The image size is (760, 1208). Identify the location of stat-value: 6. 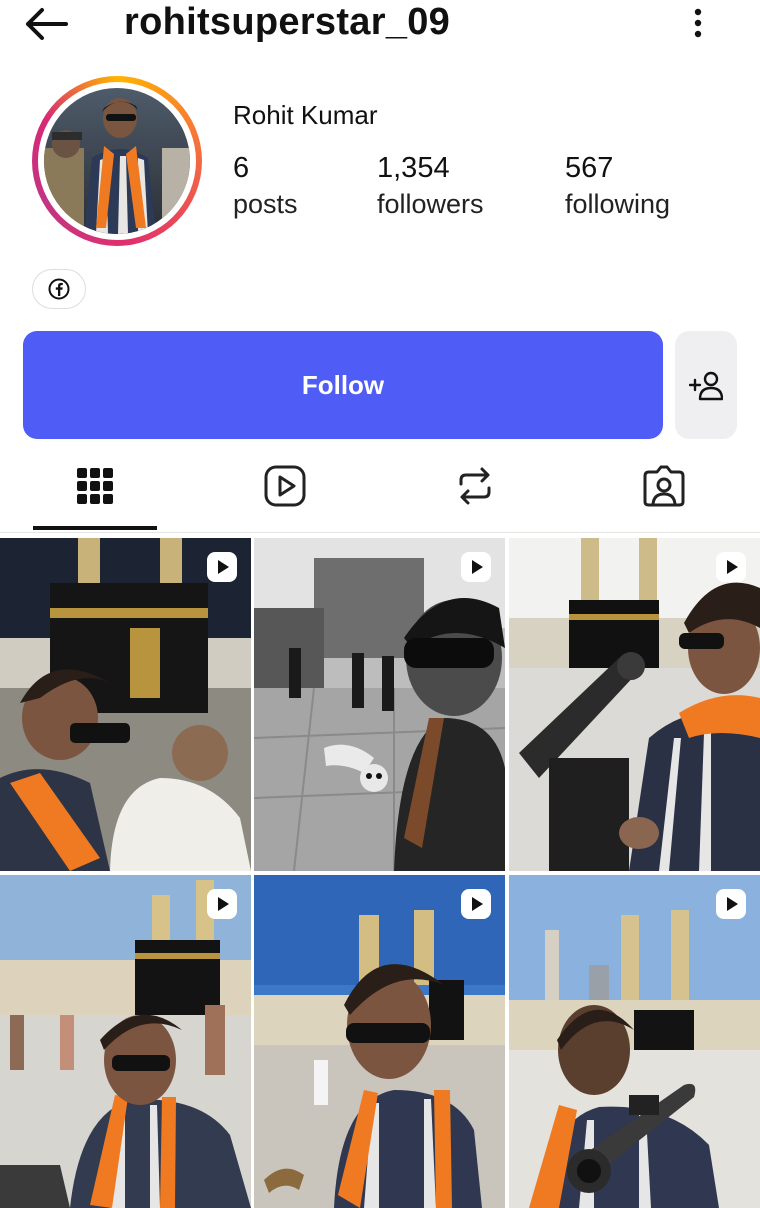
(241, 168).